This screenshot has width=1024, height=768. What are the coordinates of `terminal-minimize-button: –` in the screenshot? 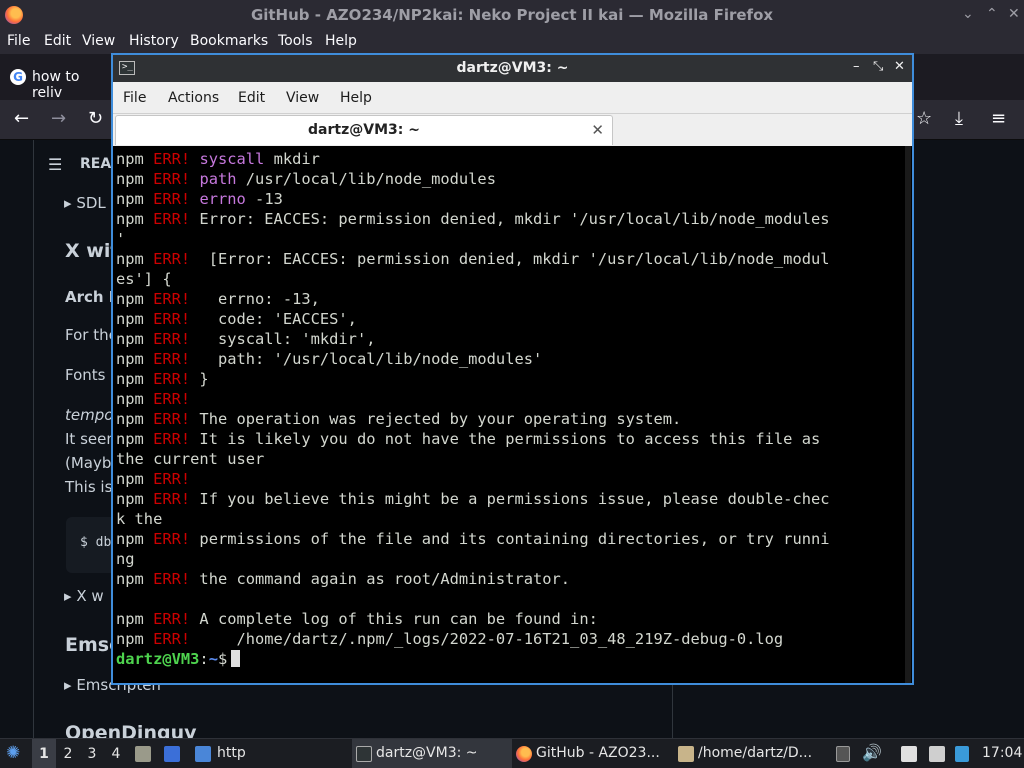 It's located at (856, 66).